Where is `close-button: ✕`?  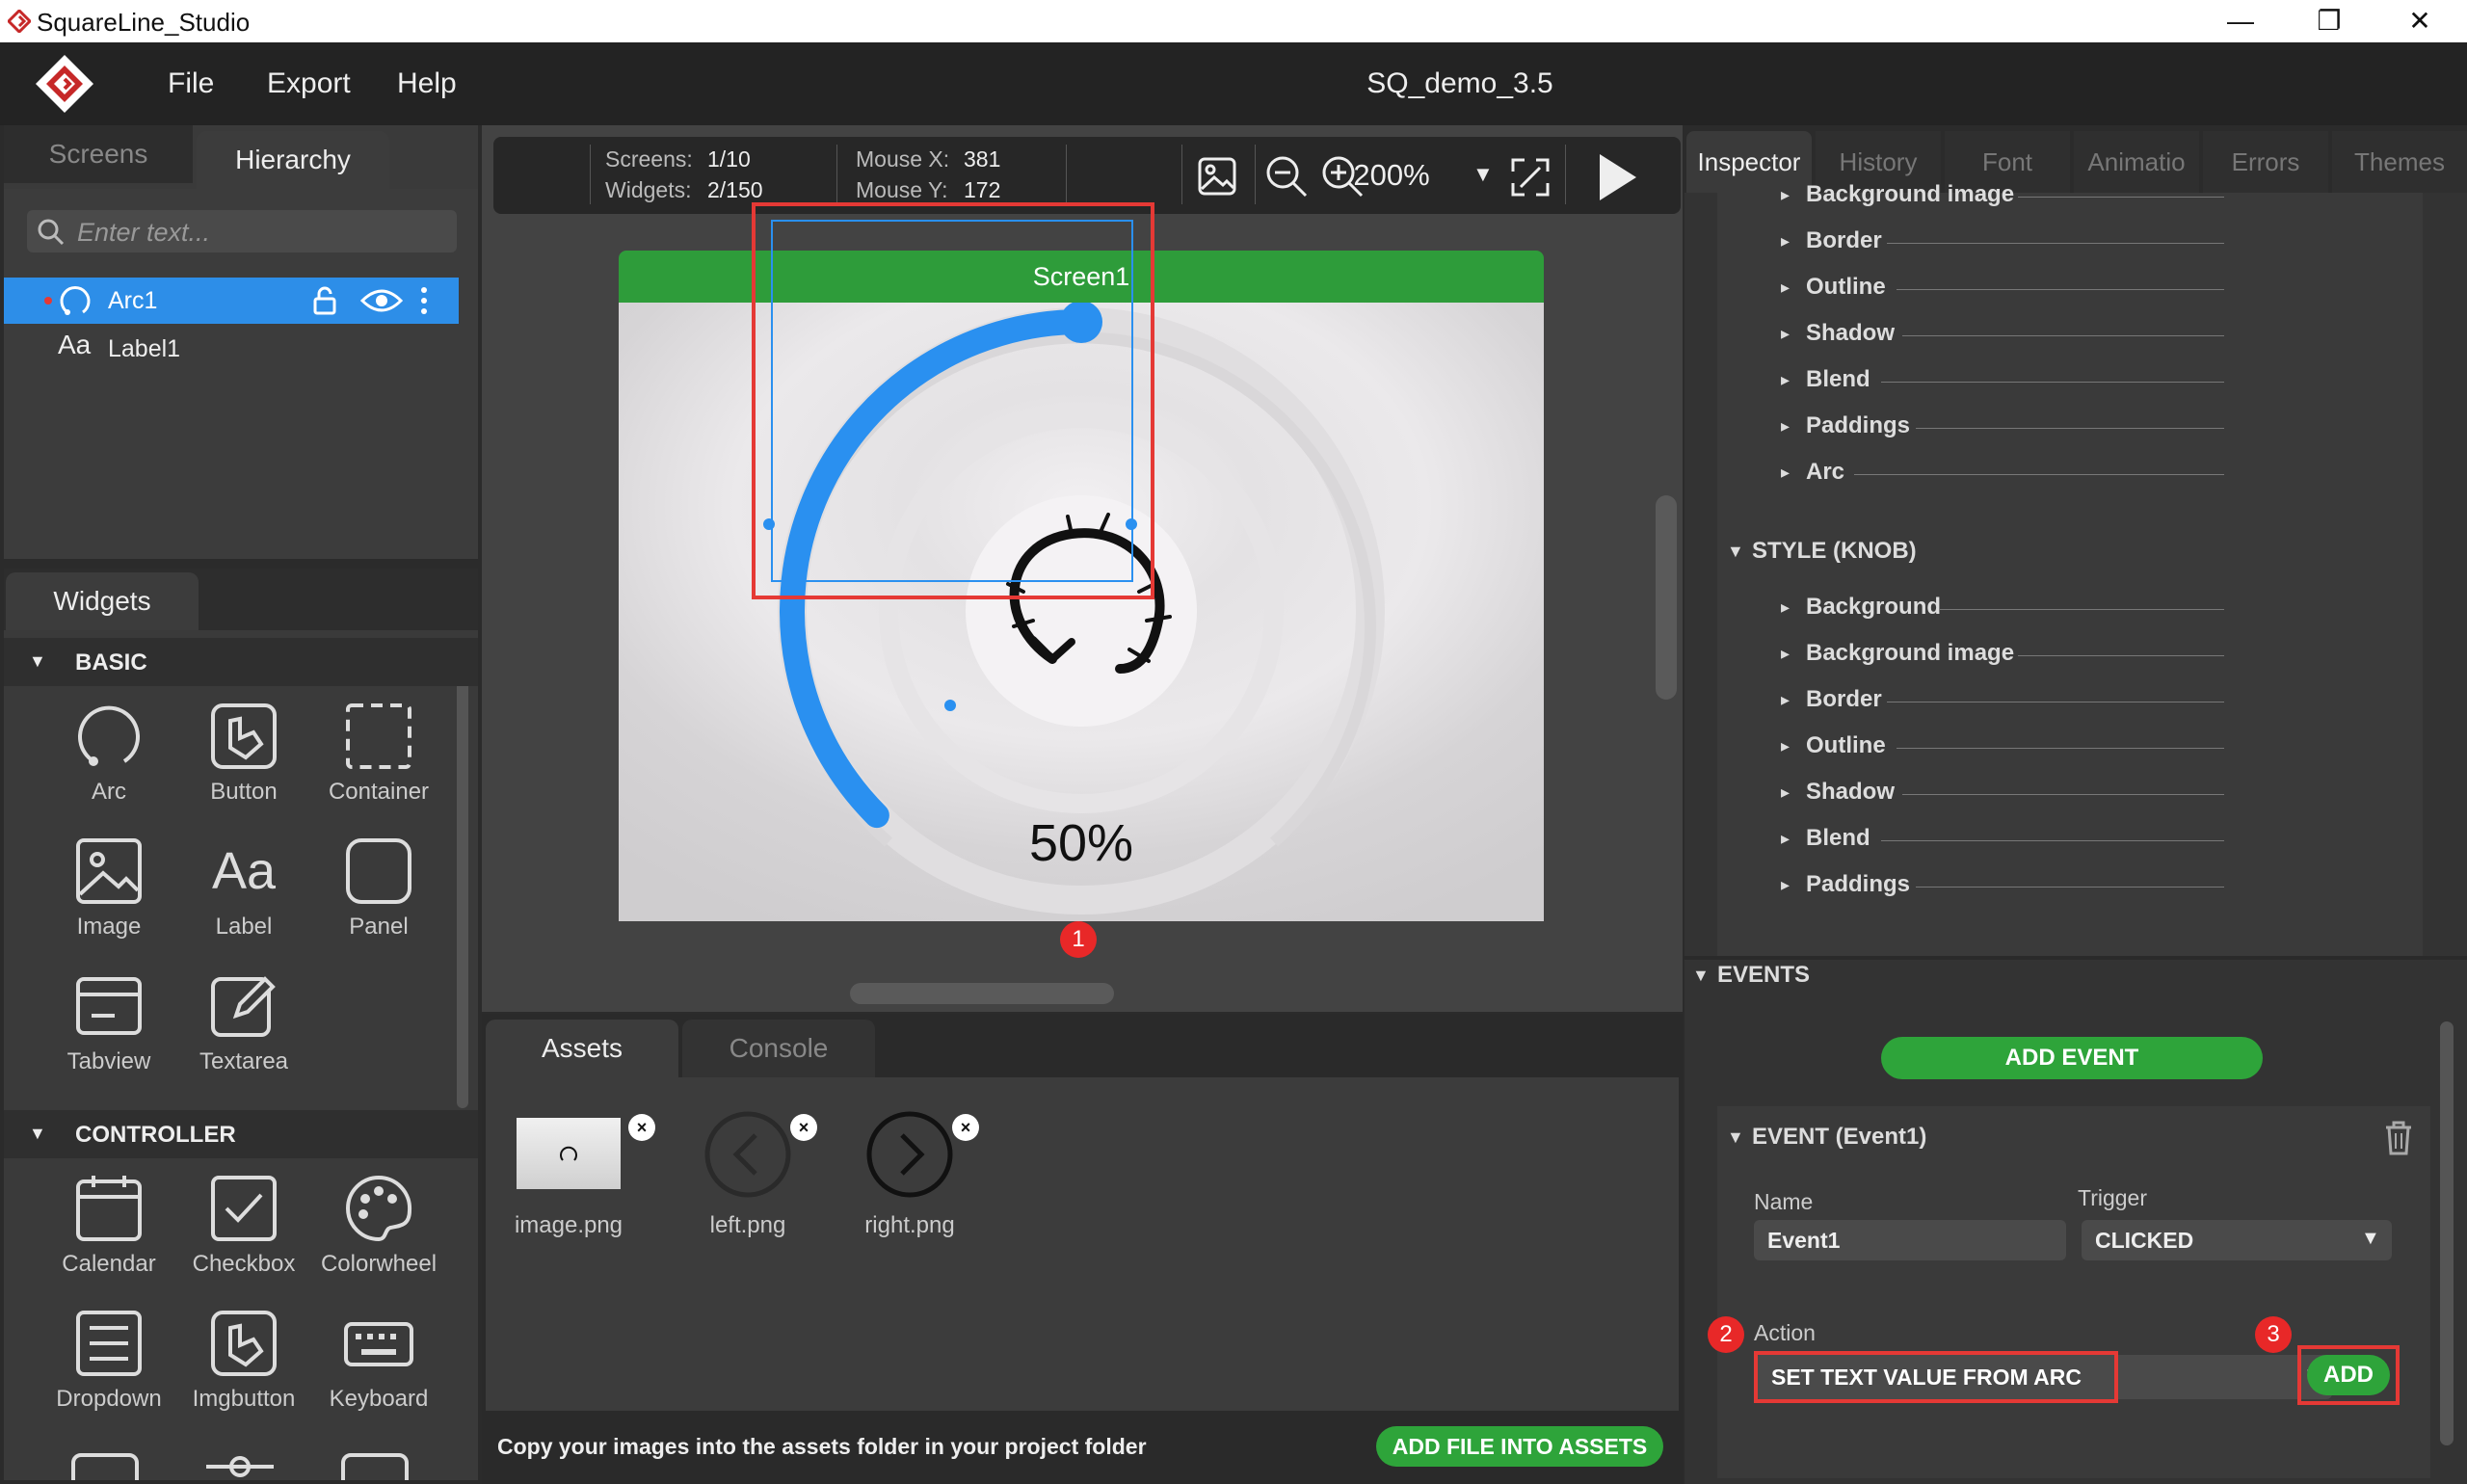
close-button: ✕ is located at coordinates (2419, 21).